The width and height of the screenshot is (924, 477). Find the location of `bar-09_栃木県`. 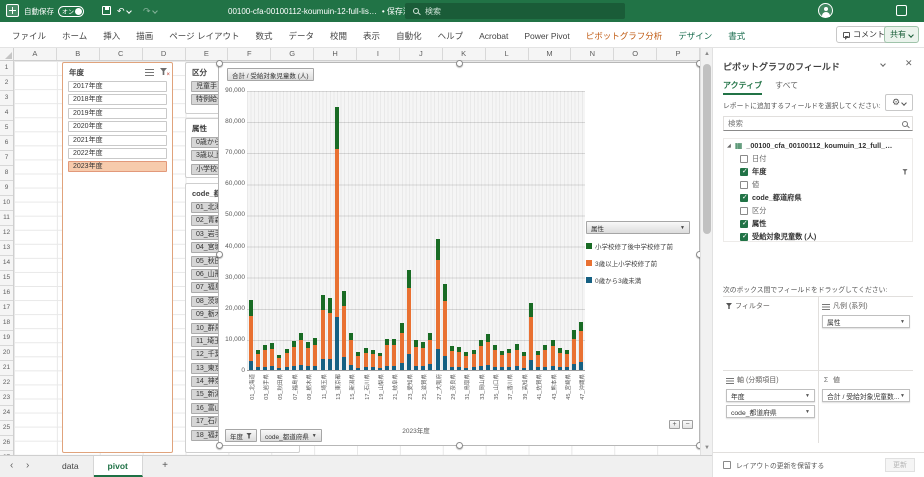

bar-09_栃木県 is located at coordinates (308, 356).